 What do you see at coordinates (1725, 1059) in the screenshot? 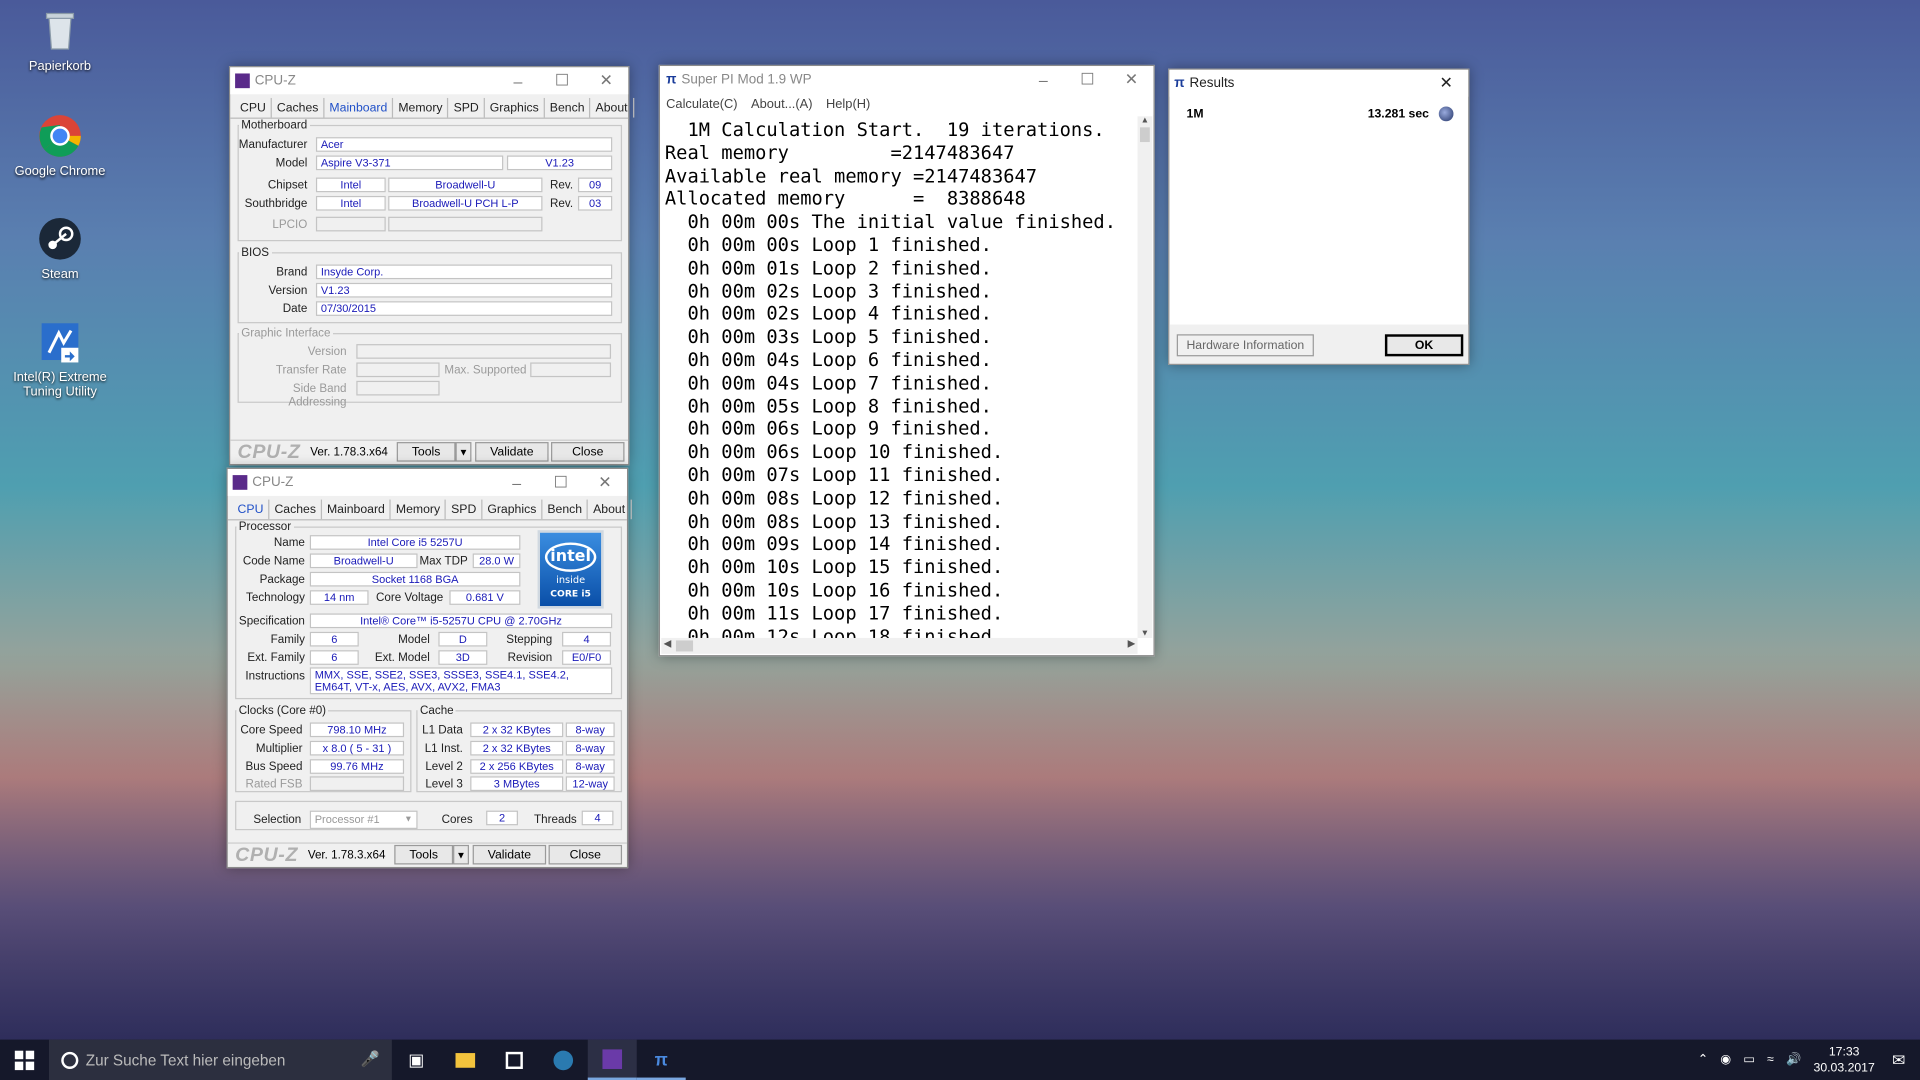
I see `record-icon: ◉` at bounding box center [1725, 1059].